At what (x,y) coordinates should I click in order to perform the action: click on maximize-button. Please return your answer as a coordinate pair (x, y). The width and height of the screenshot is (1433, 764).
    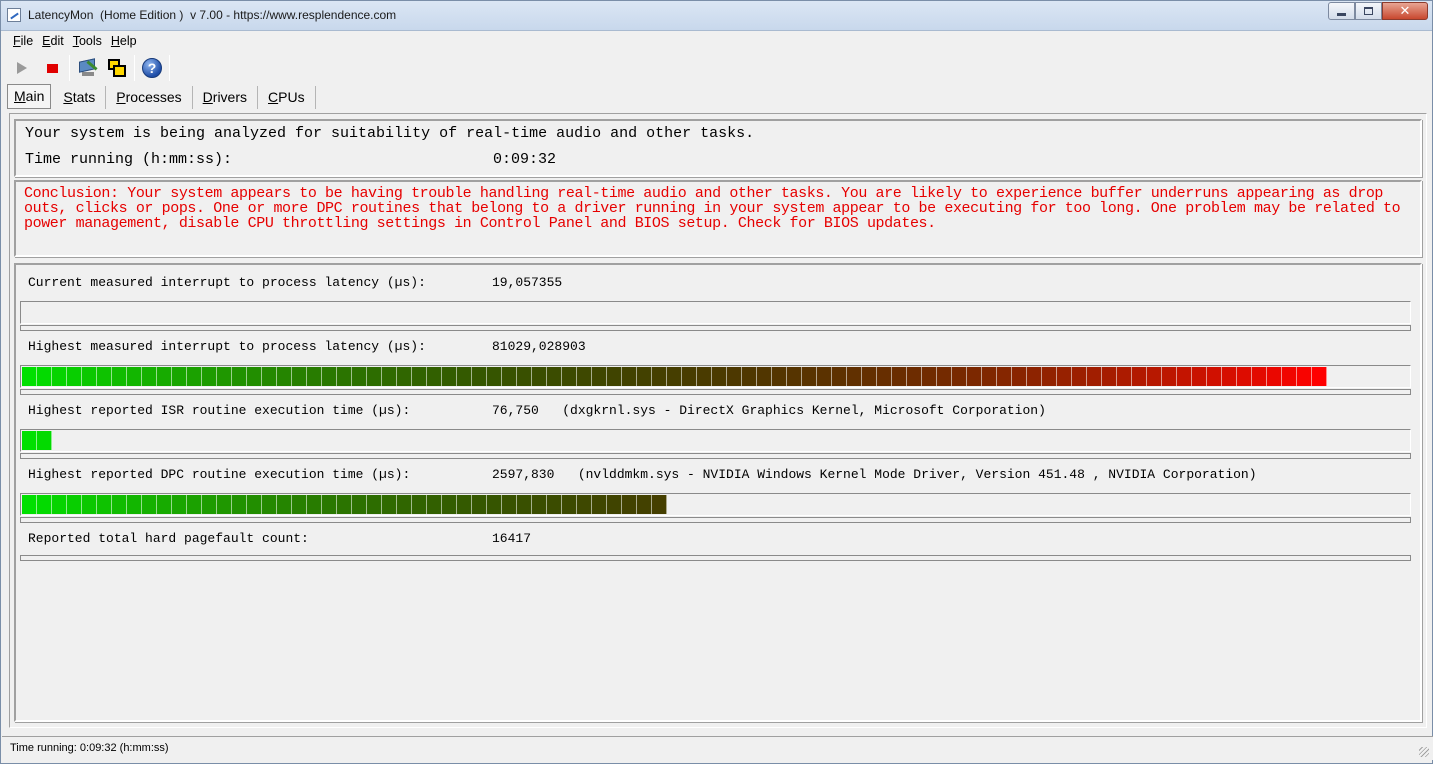
    Looking at the image, I should click on (1368, 11).